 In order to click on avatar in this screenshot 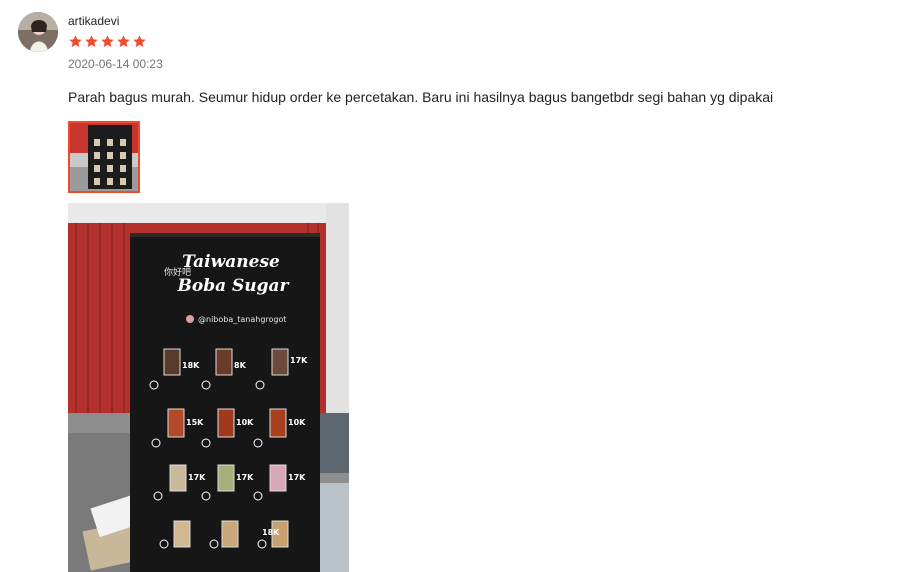, I will do `click(38, 32)`.